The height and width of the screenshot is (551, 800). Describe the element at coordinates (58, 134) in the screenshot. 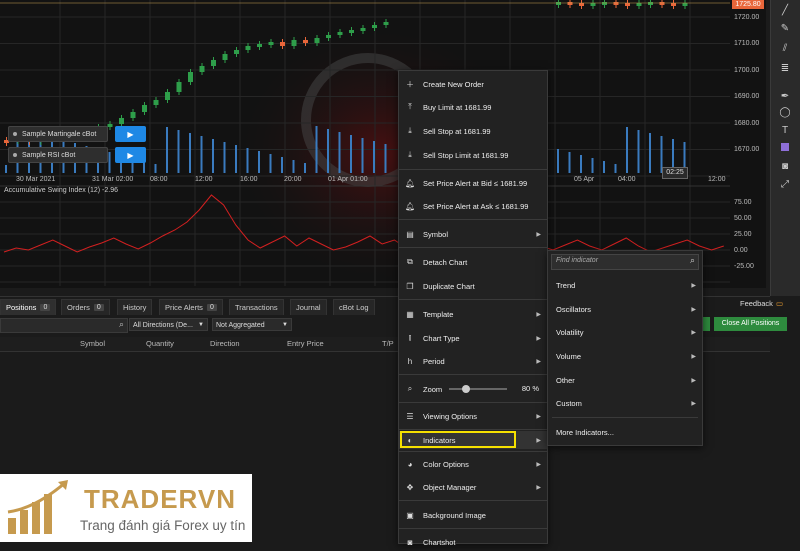

I see `cbot-martingale: Sample Martingale cBot` at that location.